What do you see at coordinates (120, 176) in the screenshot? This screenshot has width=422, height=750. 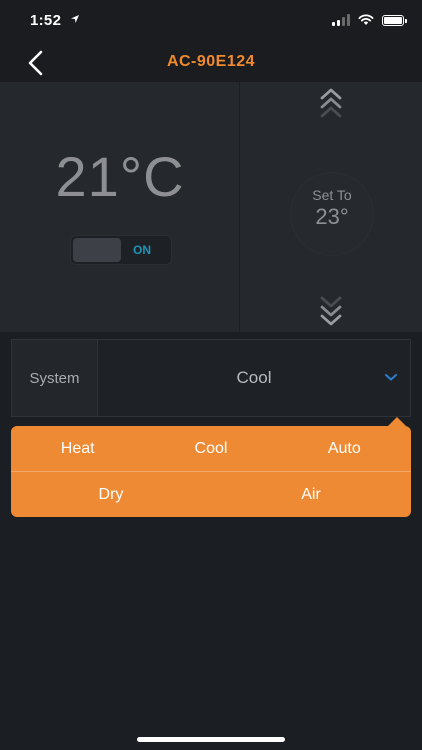 I see `current-temperature: 21°C` at bounding box center [120, 176].